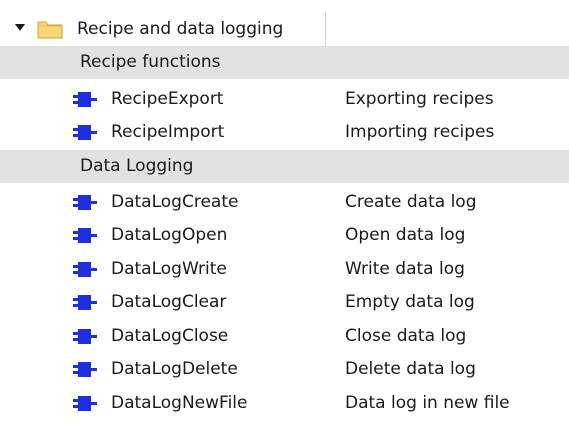 The image size is (569, 421). What do you see at coordinates (169, 235) in the screenshot?
I see `item-name: DataLogOpen` at bounding box center [169, 235].